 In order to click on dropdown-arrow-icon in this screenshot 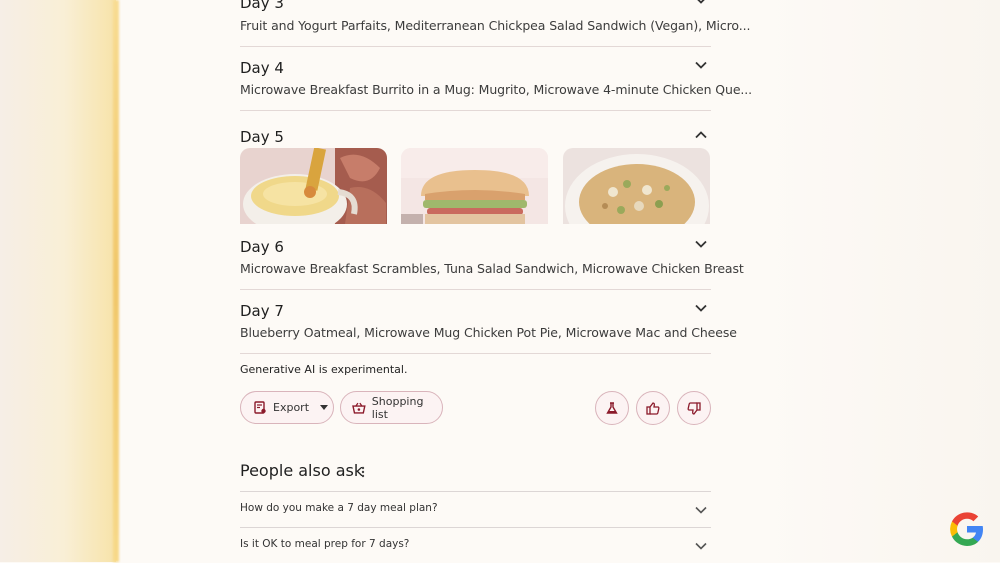, I will do `click(324, 407)`.